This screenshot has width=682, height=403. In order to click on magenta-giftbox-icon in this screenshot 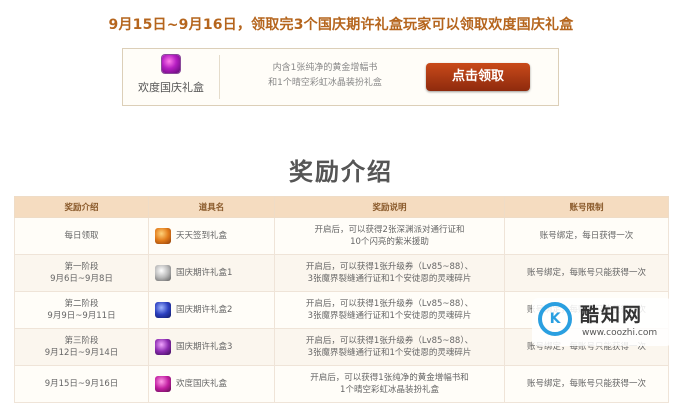, I will do `click(163, 384)`.